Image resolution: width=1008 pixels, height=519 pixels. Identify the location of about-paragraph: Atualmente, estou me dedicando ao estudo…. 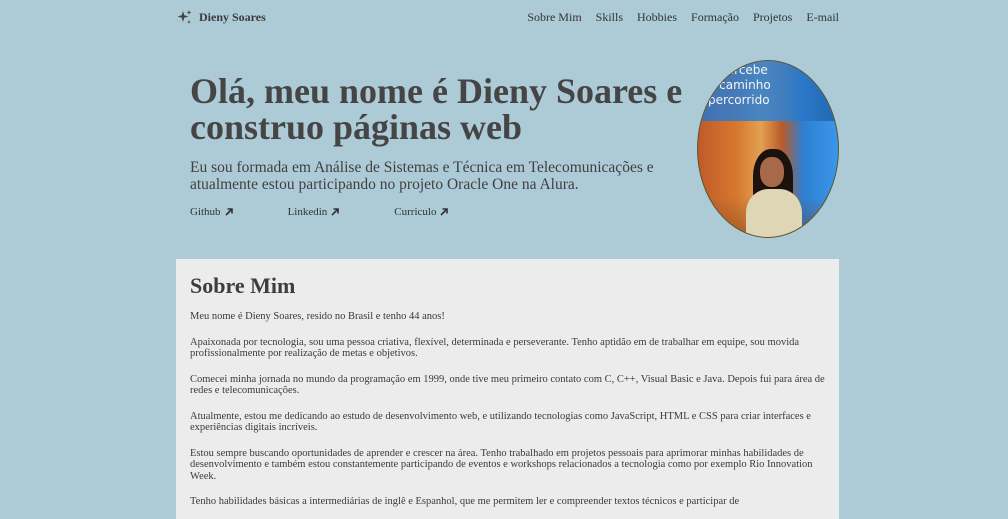
(500, 422).